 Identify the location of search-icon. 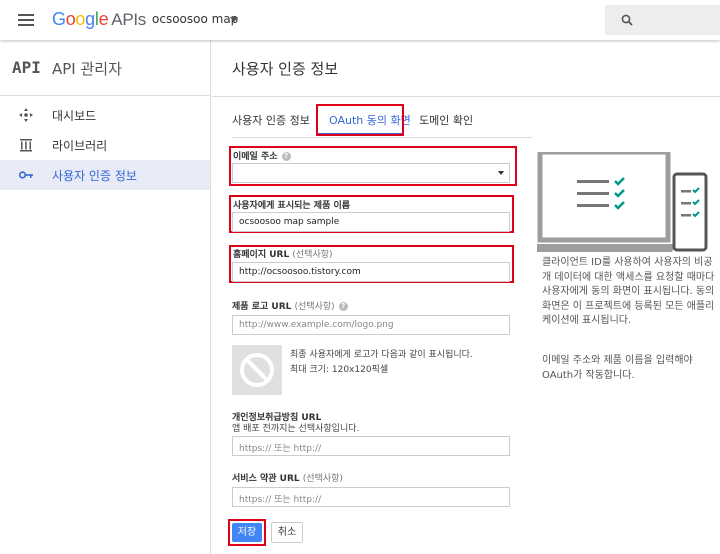
(627, 20).